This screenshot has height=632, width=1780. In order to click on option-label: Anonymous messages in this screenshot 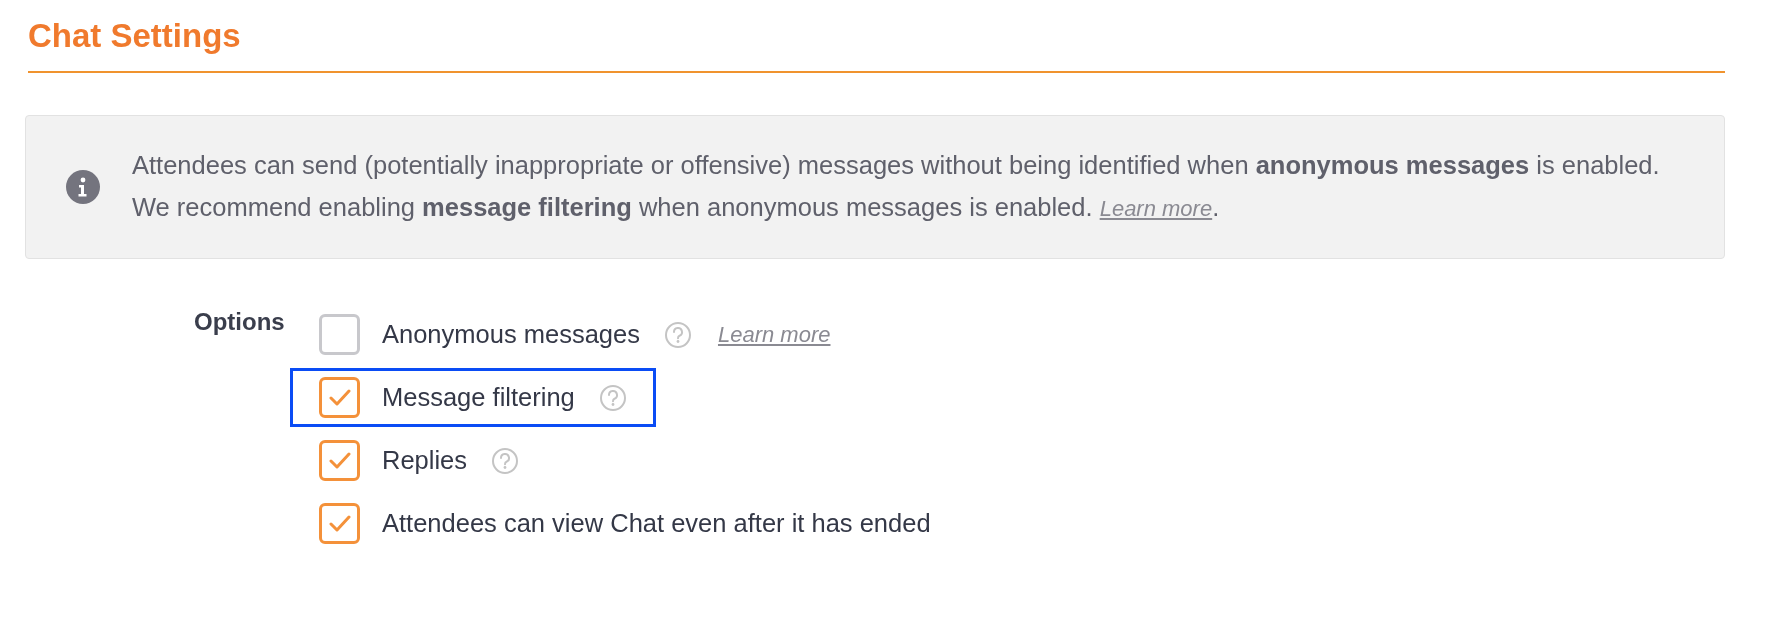, I will do `click(511, 335)`.